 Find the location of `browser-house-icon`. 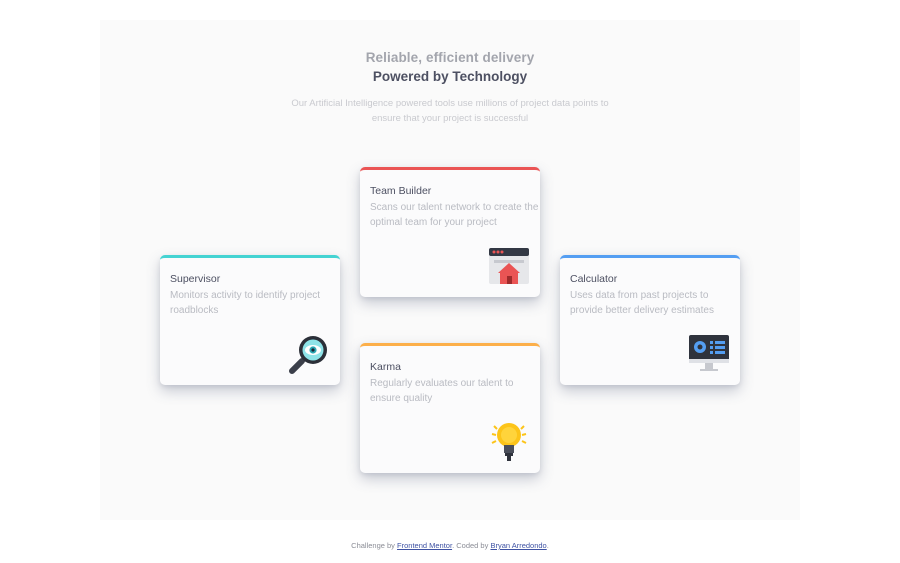

browser-house-icon is located at coordinates (509, 266).